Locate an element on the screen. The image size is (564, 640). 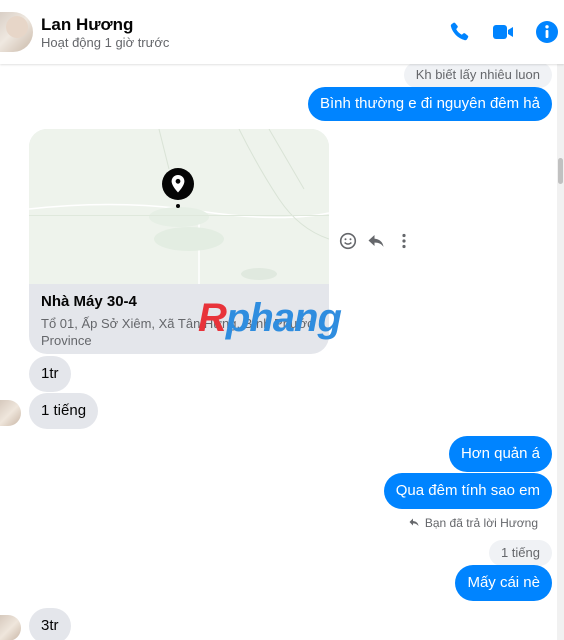
location-map is located at coordinates (179, 206).